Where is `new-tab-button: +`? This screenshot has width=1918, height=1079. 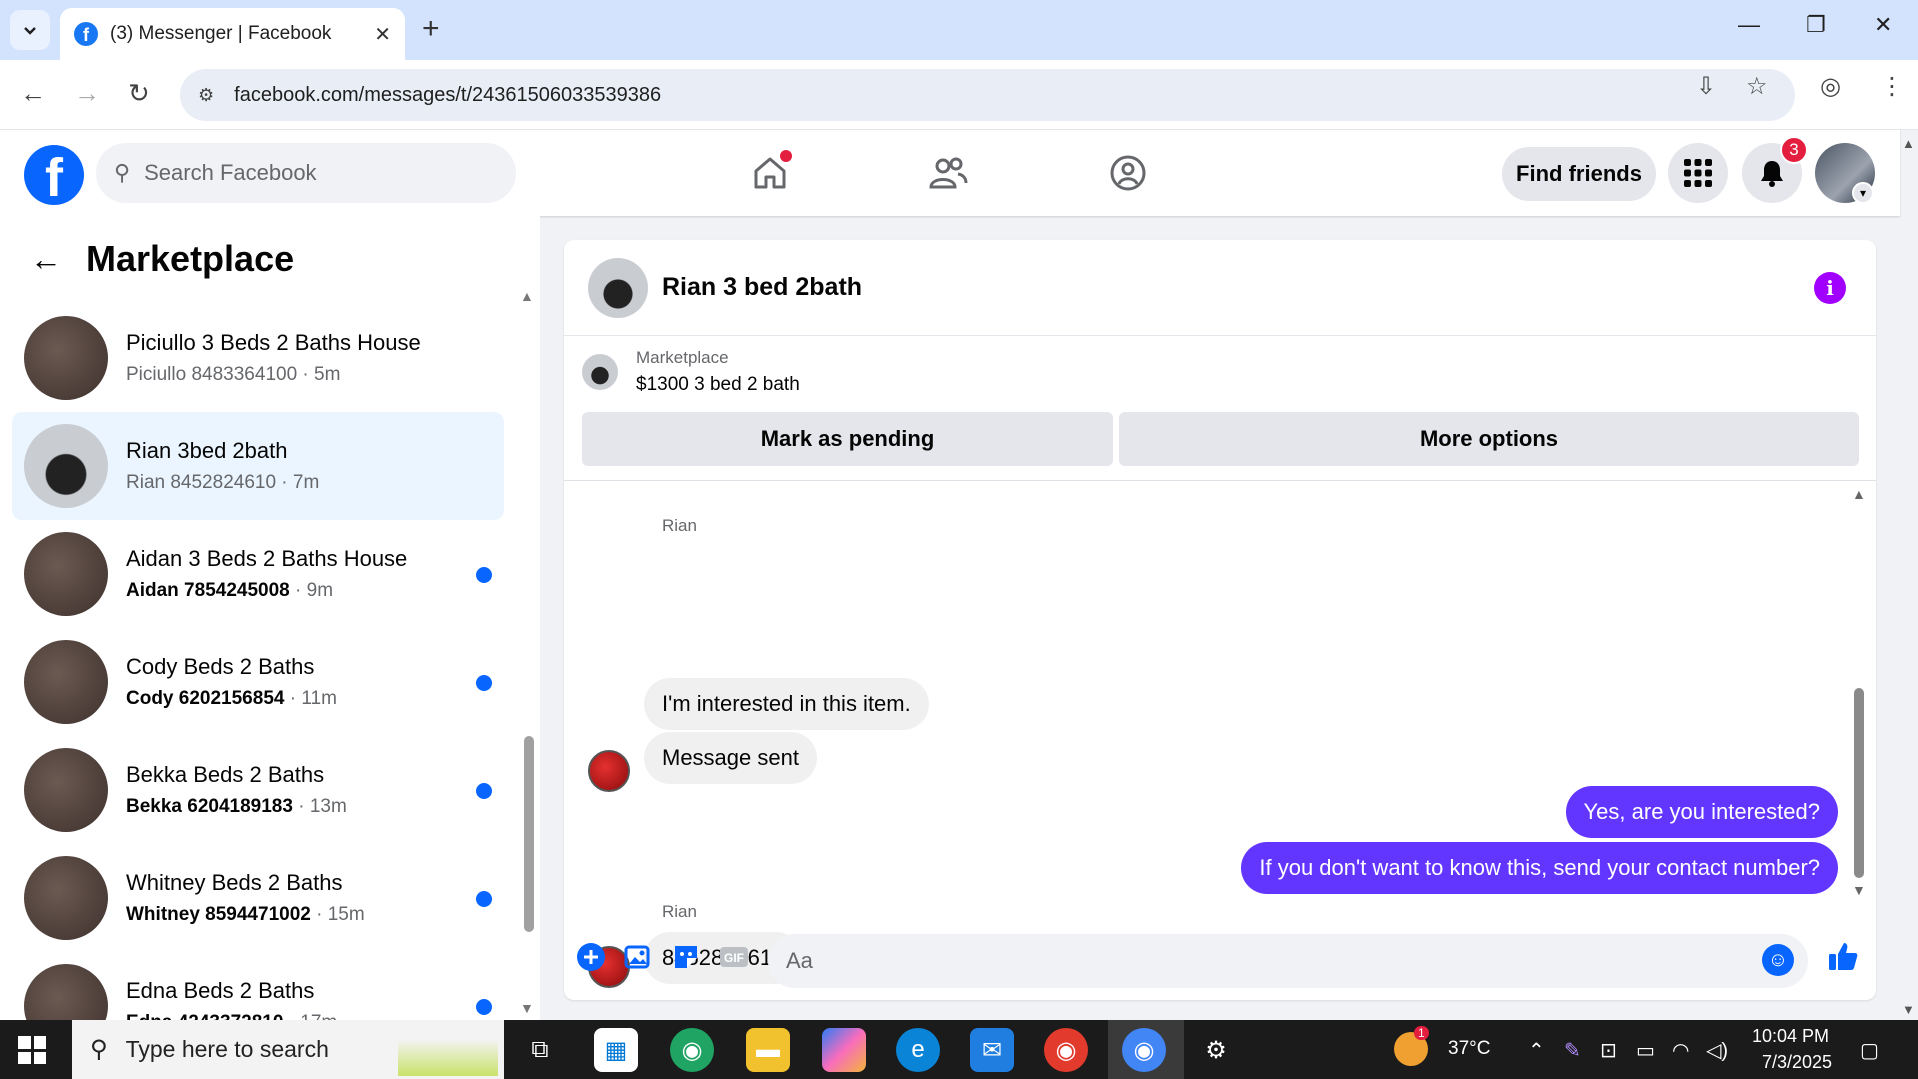
new-tab-button: + is located at coordinates (431, 29).